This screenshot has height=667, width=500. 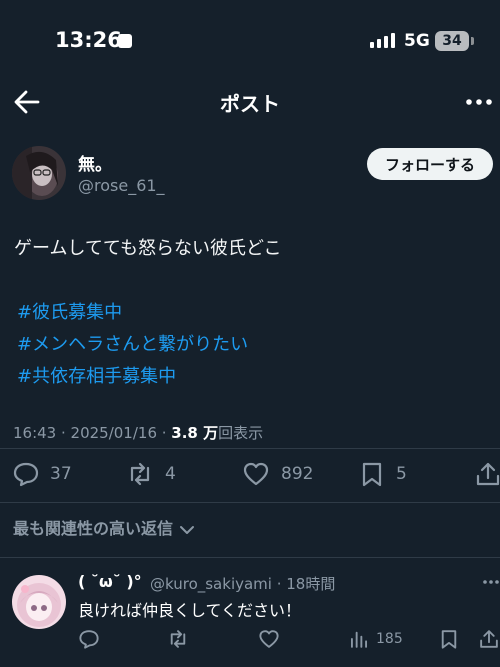 What do you see at coordinates (186, 529) in the screenshot?
I see `chevron-down-icon` at bounding box center [186, 529].